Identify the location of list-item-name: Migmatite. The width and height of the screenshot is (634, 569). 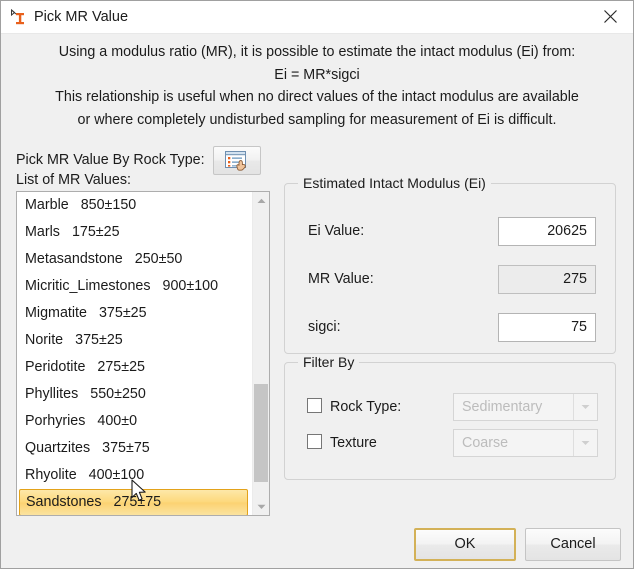
(56, 313).